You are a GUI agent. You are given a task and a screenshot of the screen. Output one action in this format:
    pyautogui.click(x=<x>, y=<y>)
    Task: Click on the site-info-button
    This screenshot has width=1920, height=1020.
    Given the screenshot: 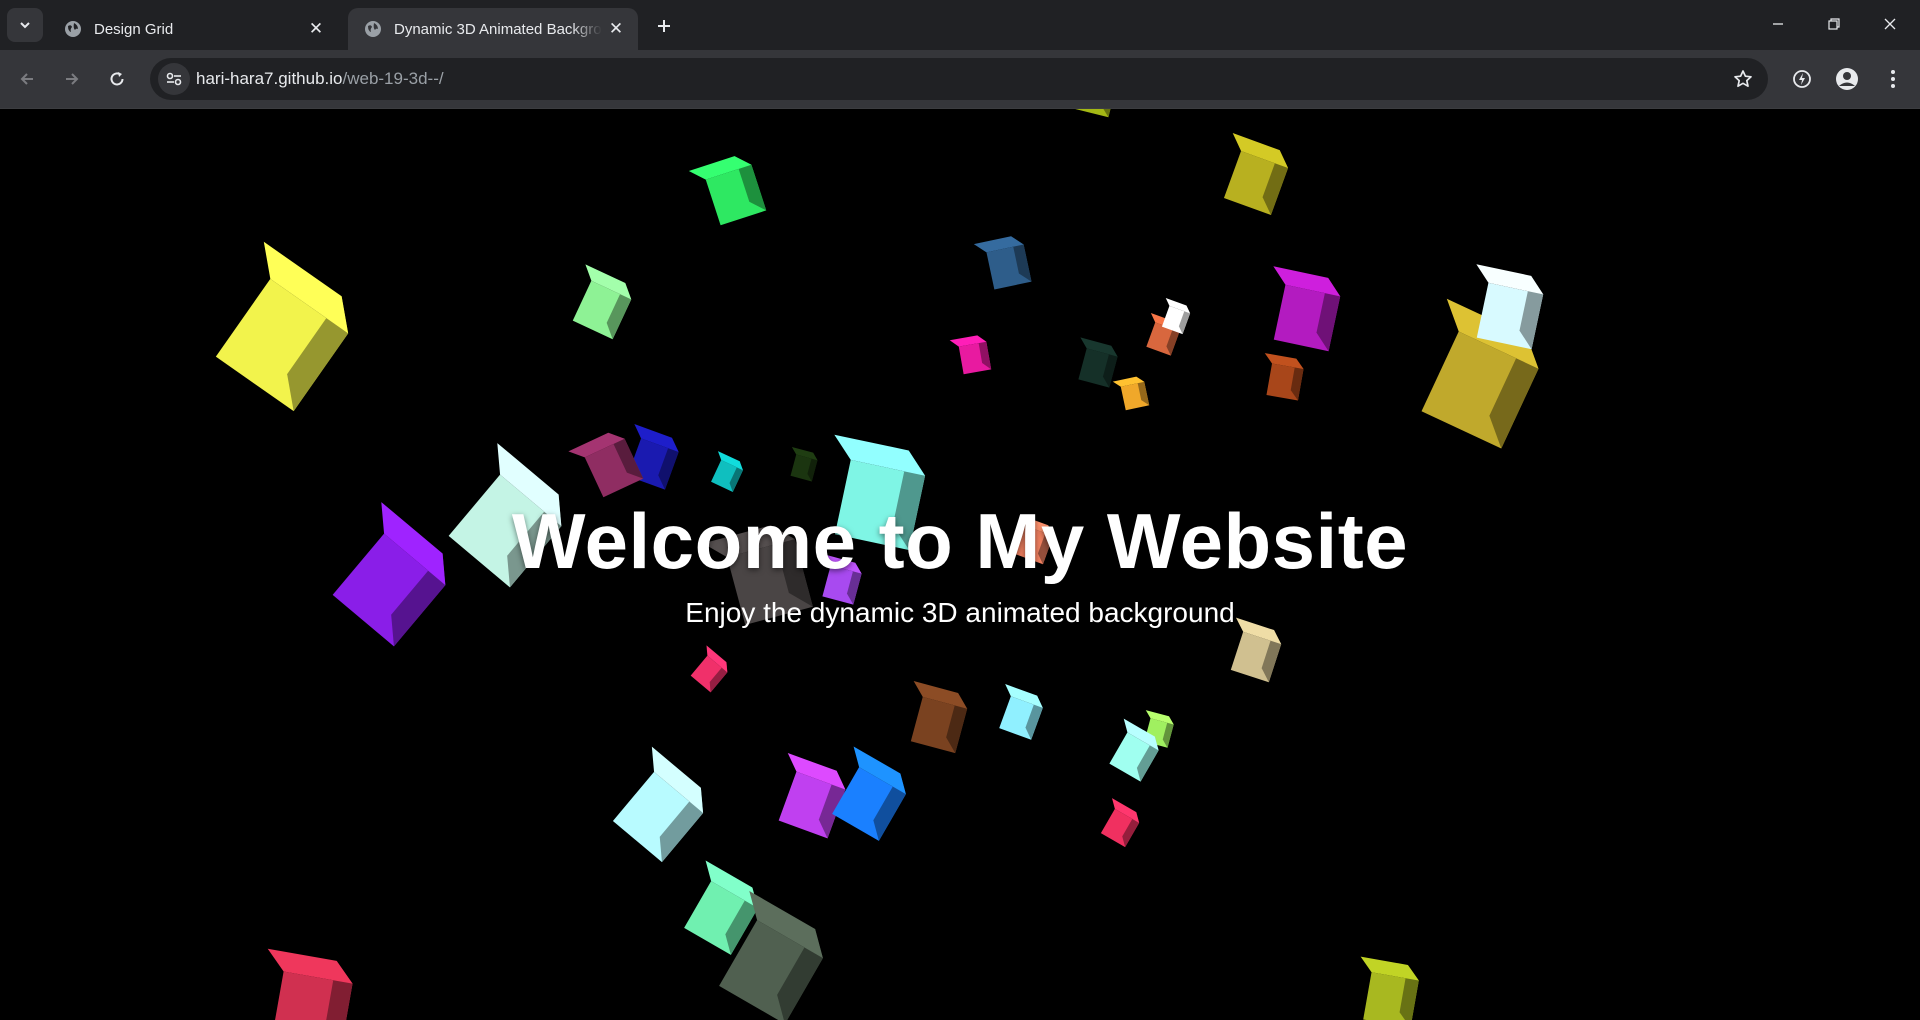 What is the action you would take?
    pyautogui.click(x=174, y=79)
    